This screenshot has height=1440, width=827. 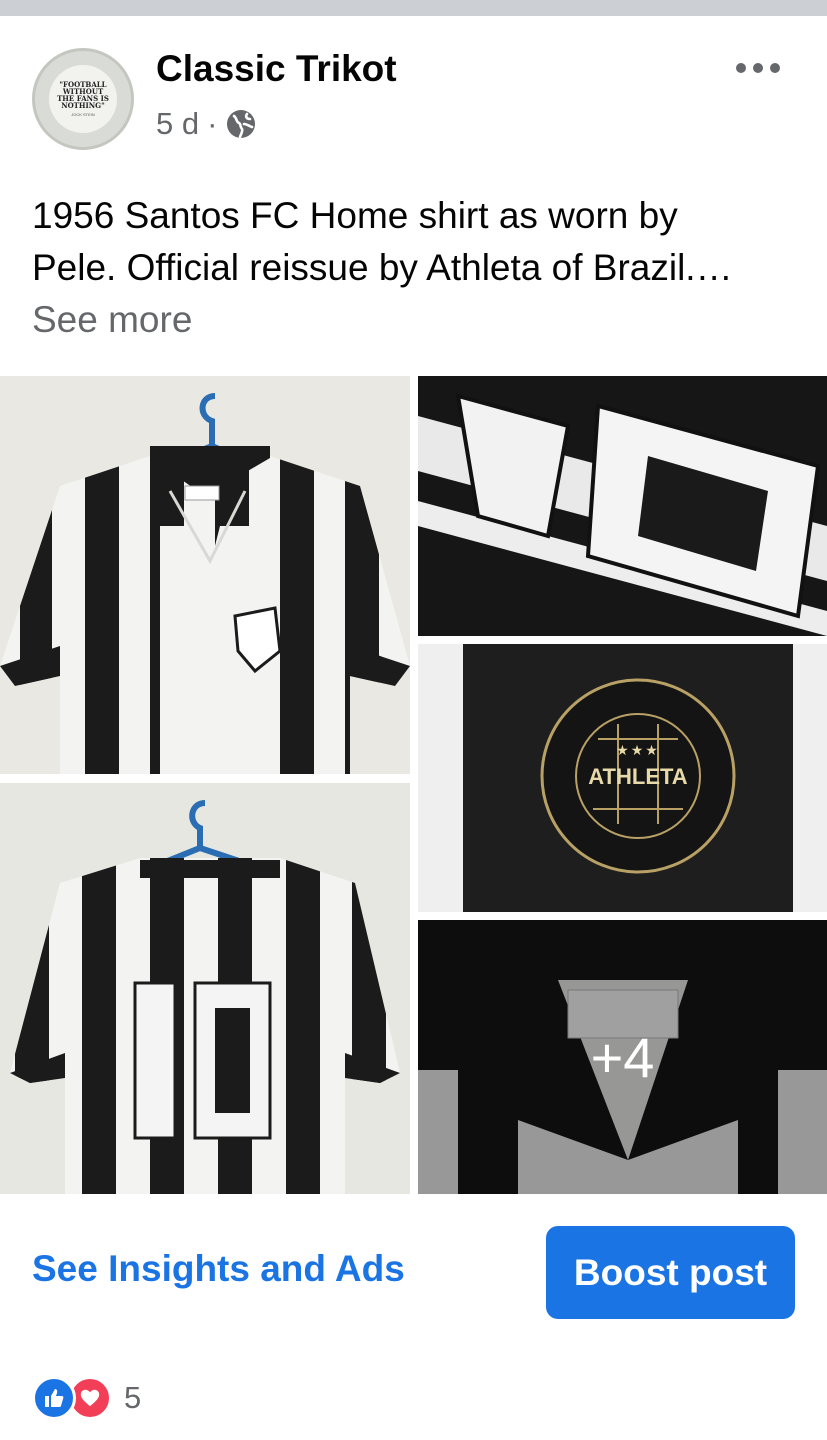 I want to click on number-closeup-image, so click(x=622, y=506).